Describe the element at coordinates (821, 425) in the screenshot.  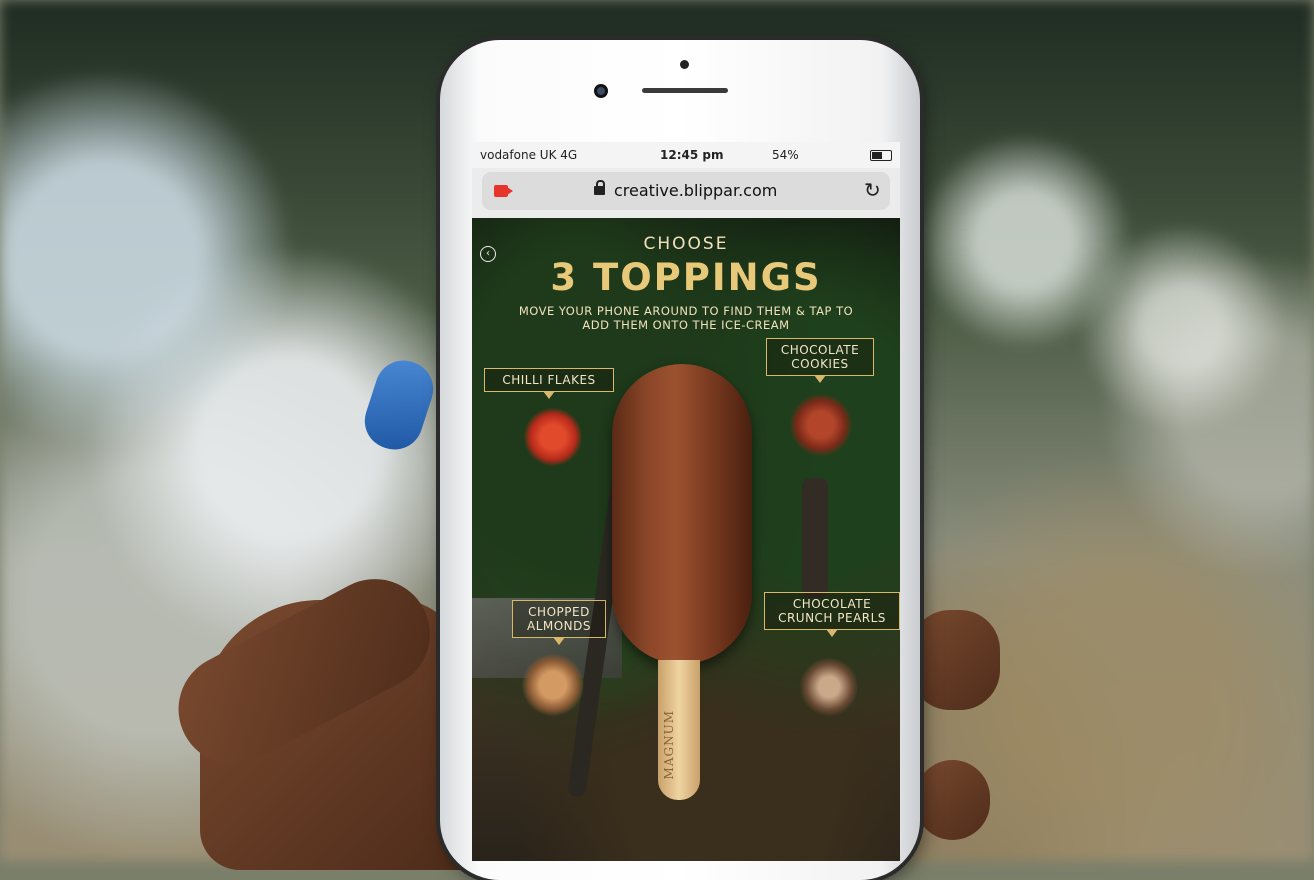
I see `chocolate-cookies-topping` at that location.